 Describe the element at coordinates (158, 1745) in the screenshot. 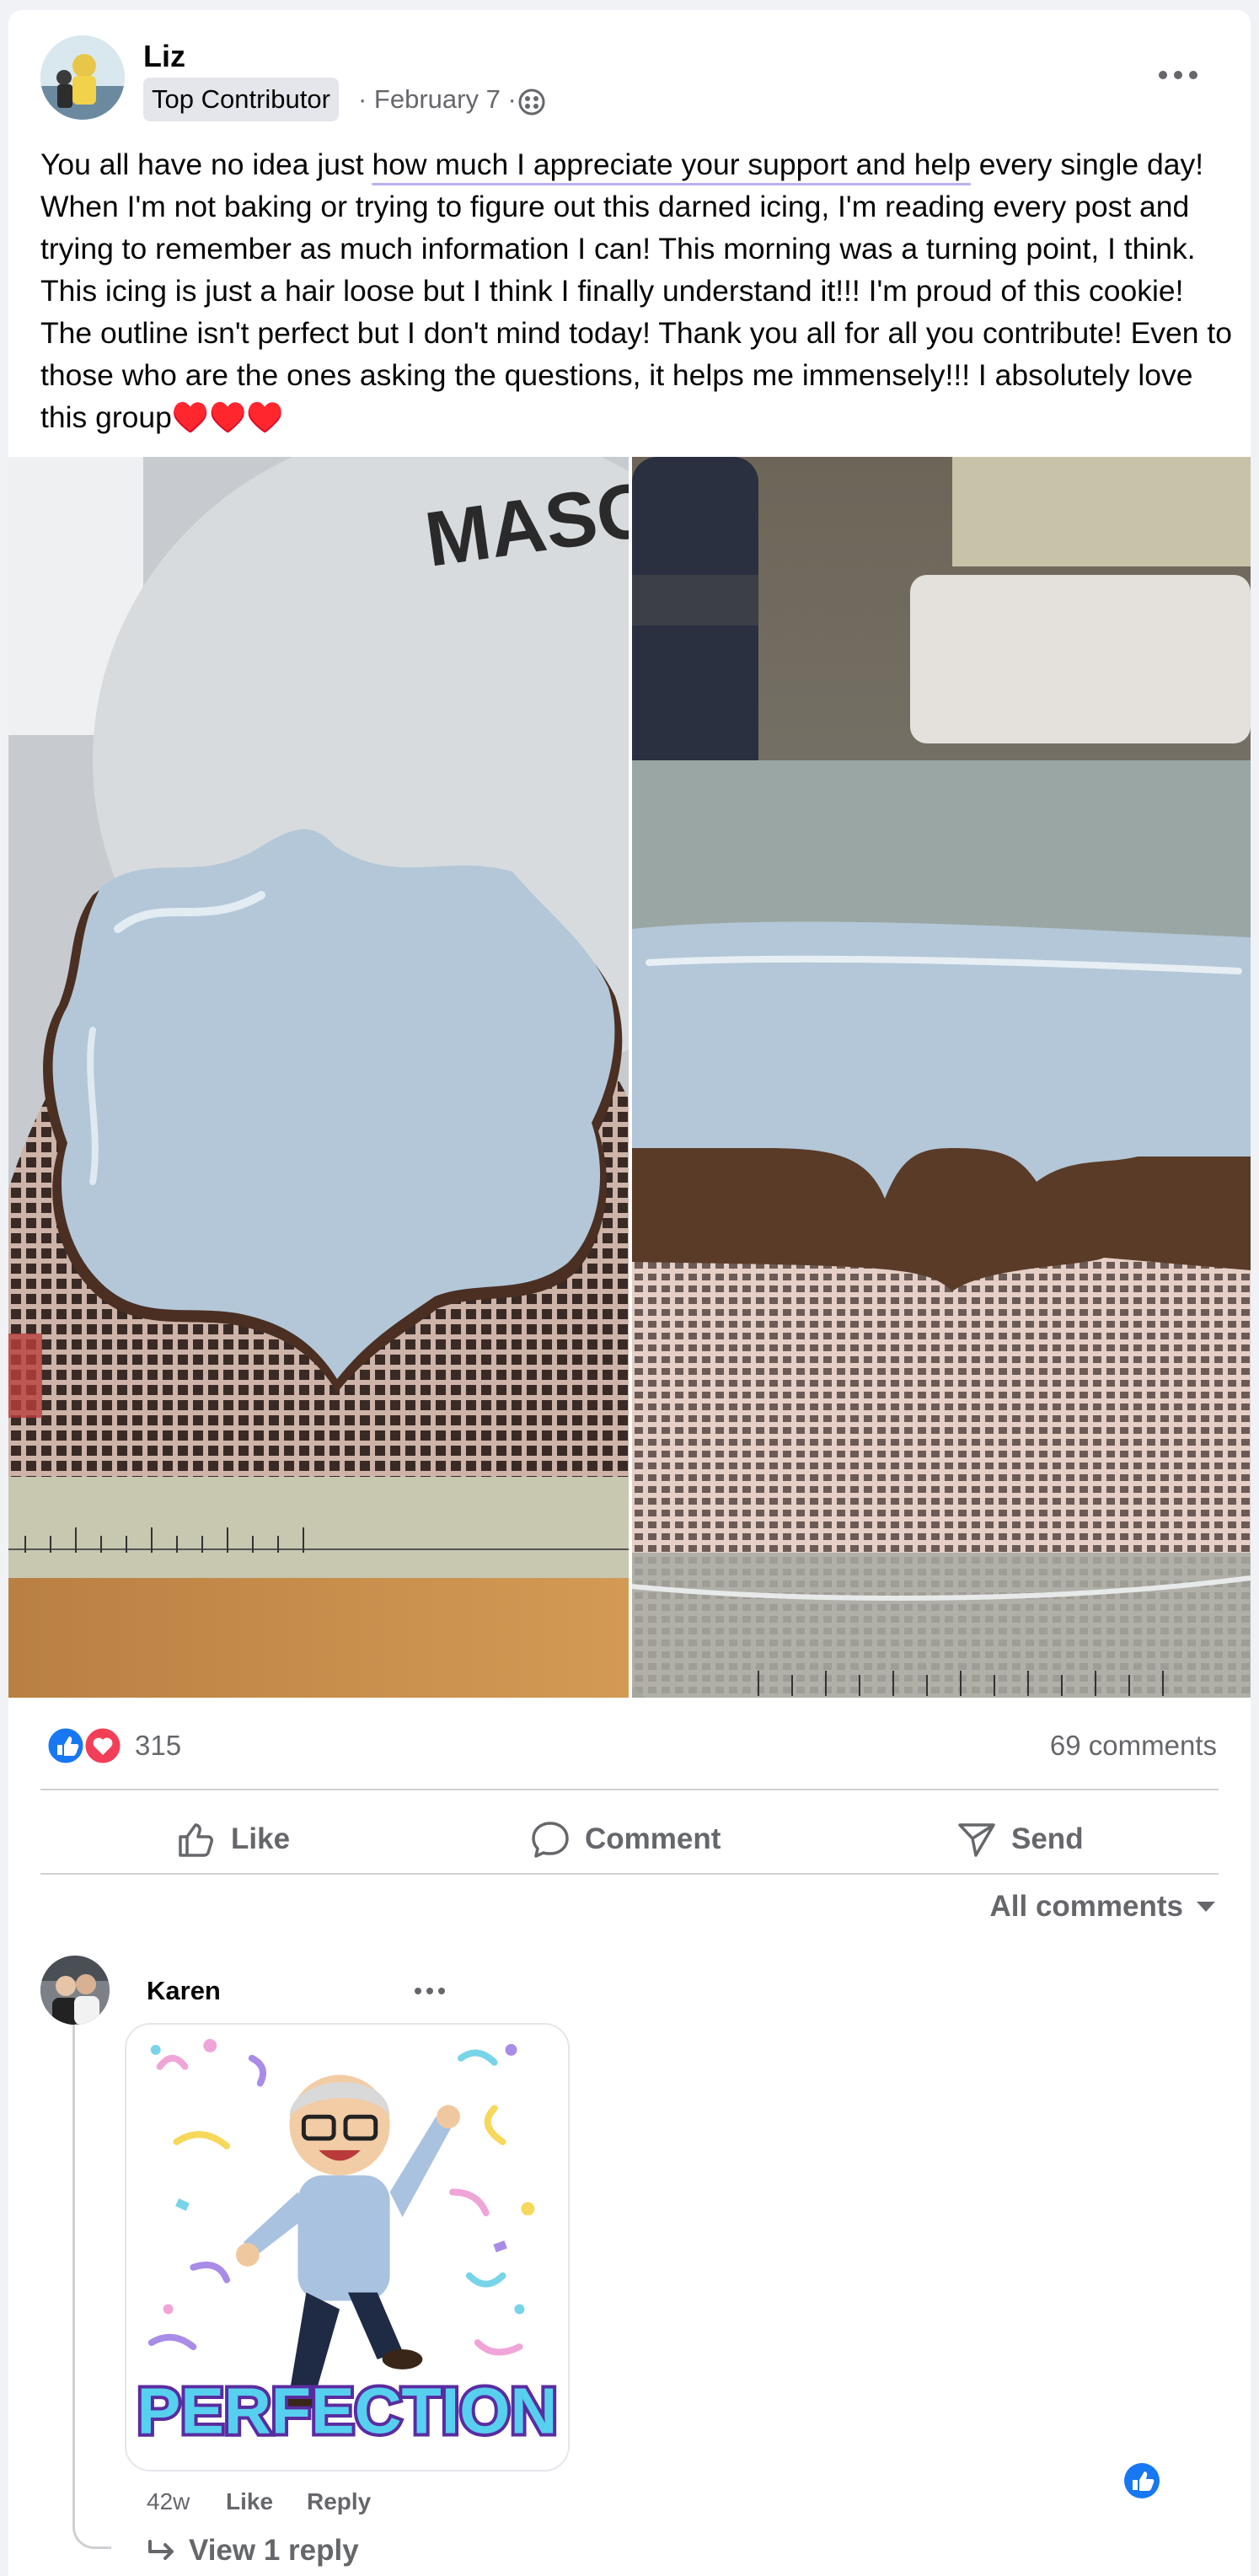

I see `reaction-count: 315` at that location.